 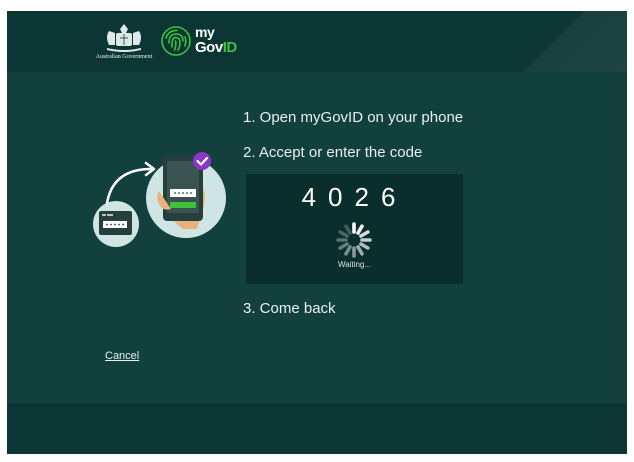 I want to click on loading-spinner-icon, so click(x=354, y=240).